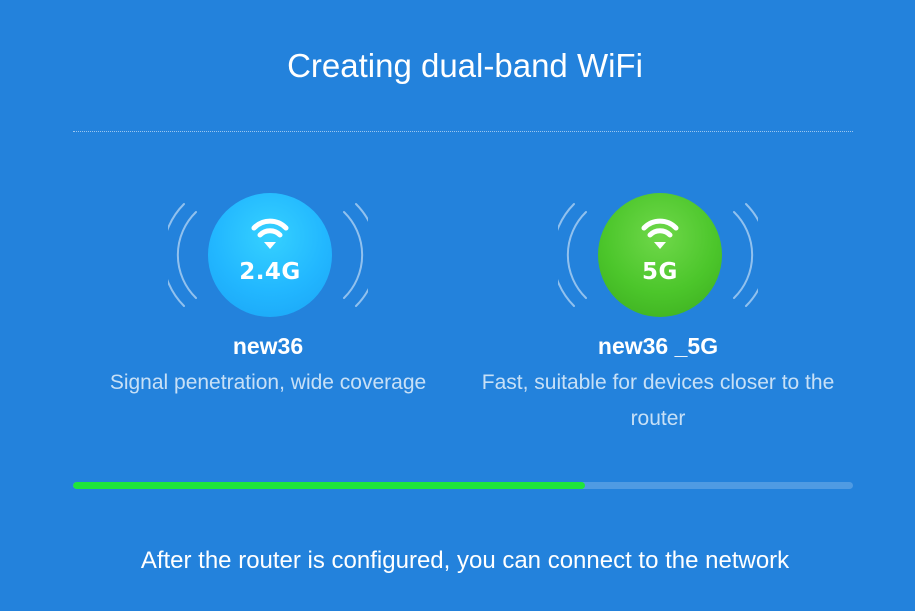  What do you see at coordinates (463, 131) in the screenshot?
I see `dotted-divider` at bounding box center [463, 131].